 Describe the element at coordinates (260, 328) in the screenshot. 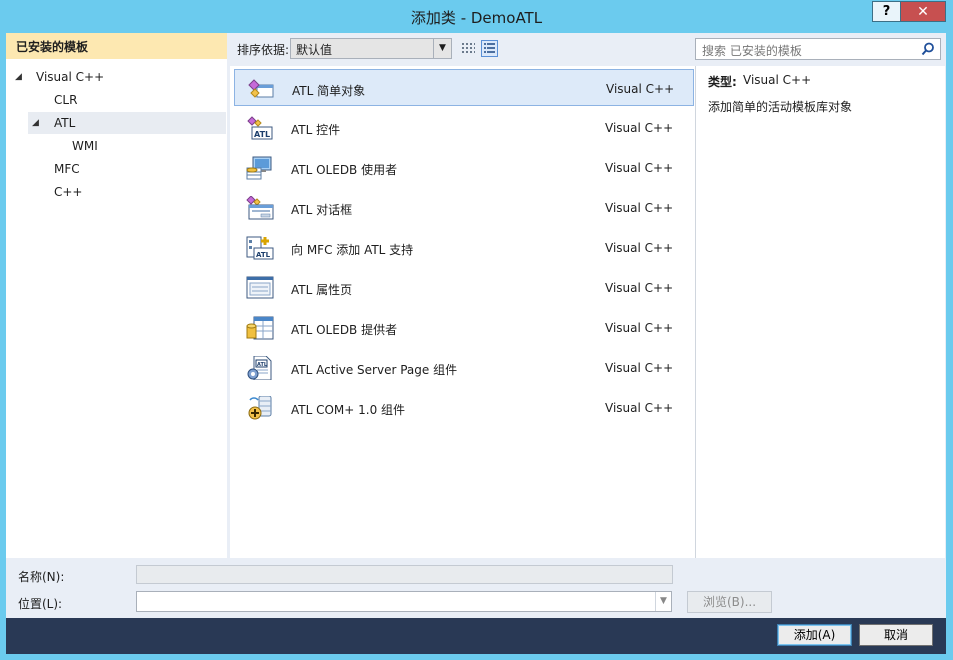

I see `oledb-provider-icon` at that location.